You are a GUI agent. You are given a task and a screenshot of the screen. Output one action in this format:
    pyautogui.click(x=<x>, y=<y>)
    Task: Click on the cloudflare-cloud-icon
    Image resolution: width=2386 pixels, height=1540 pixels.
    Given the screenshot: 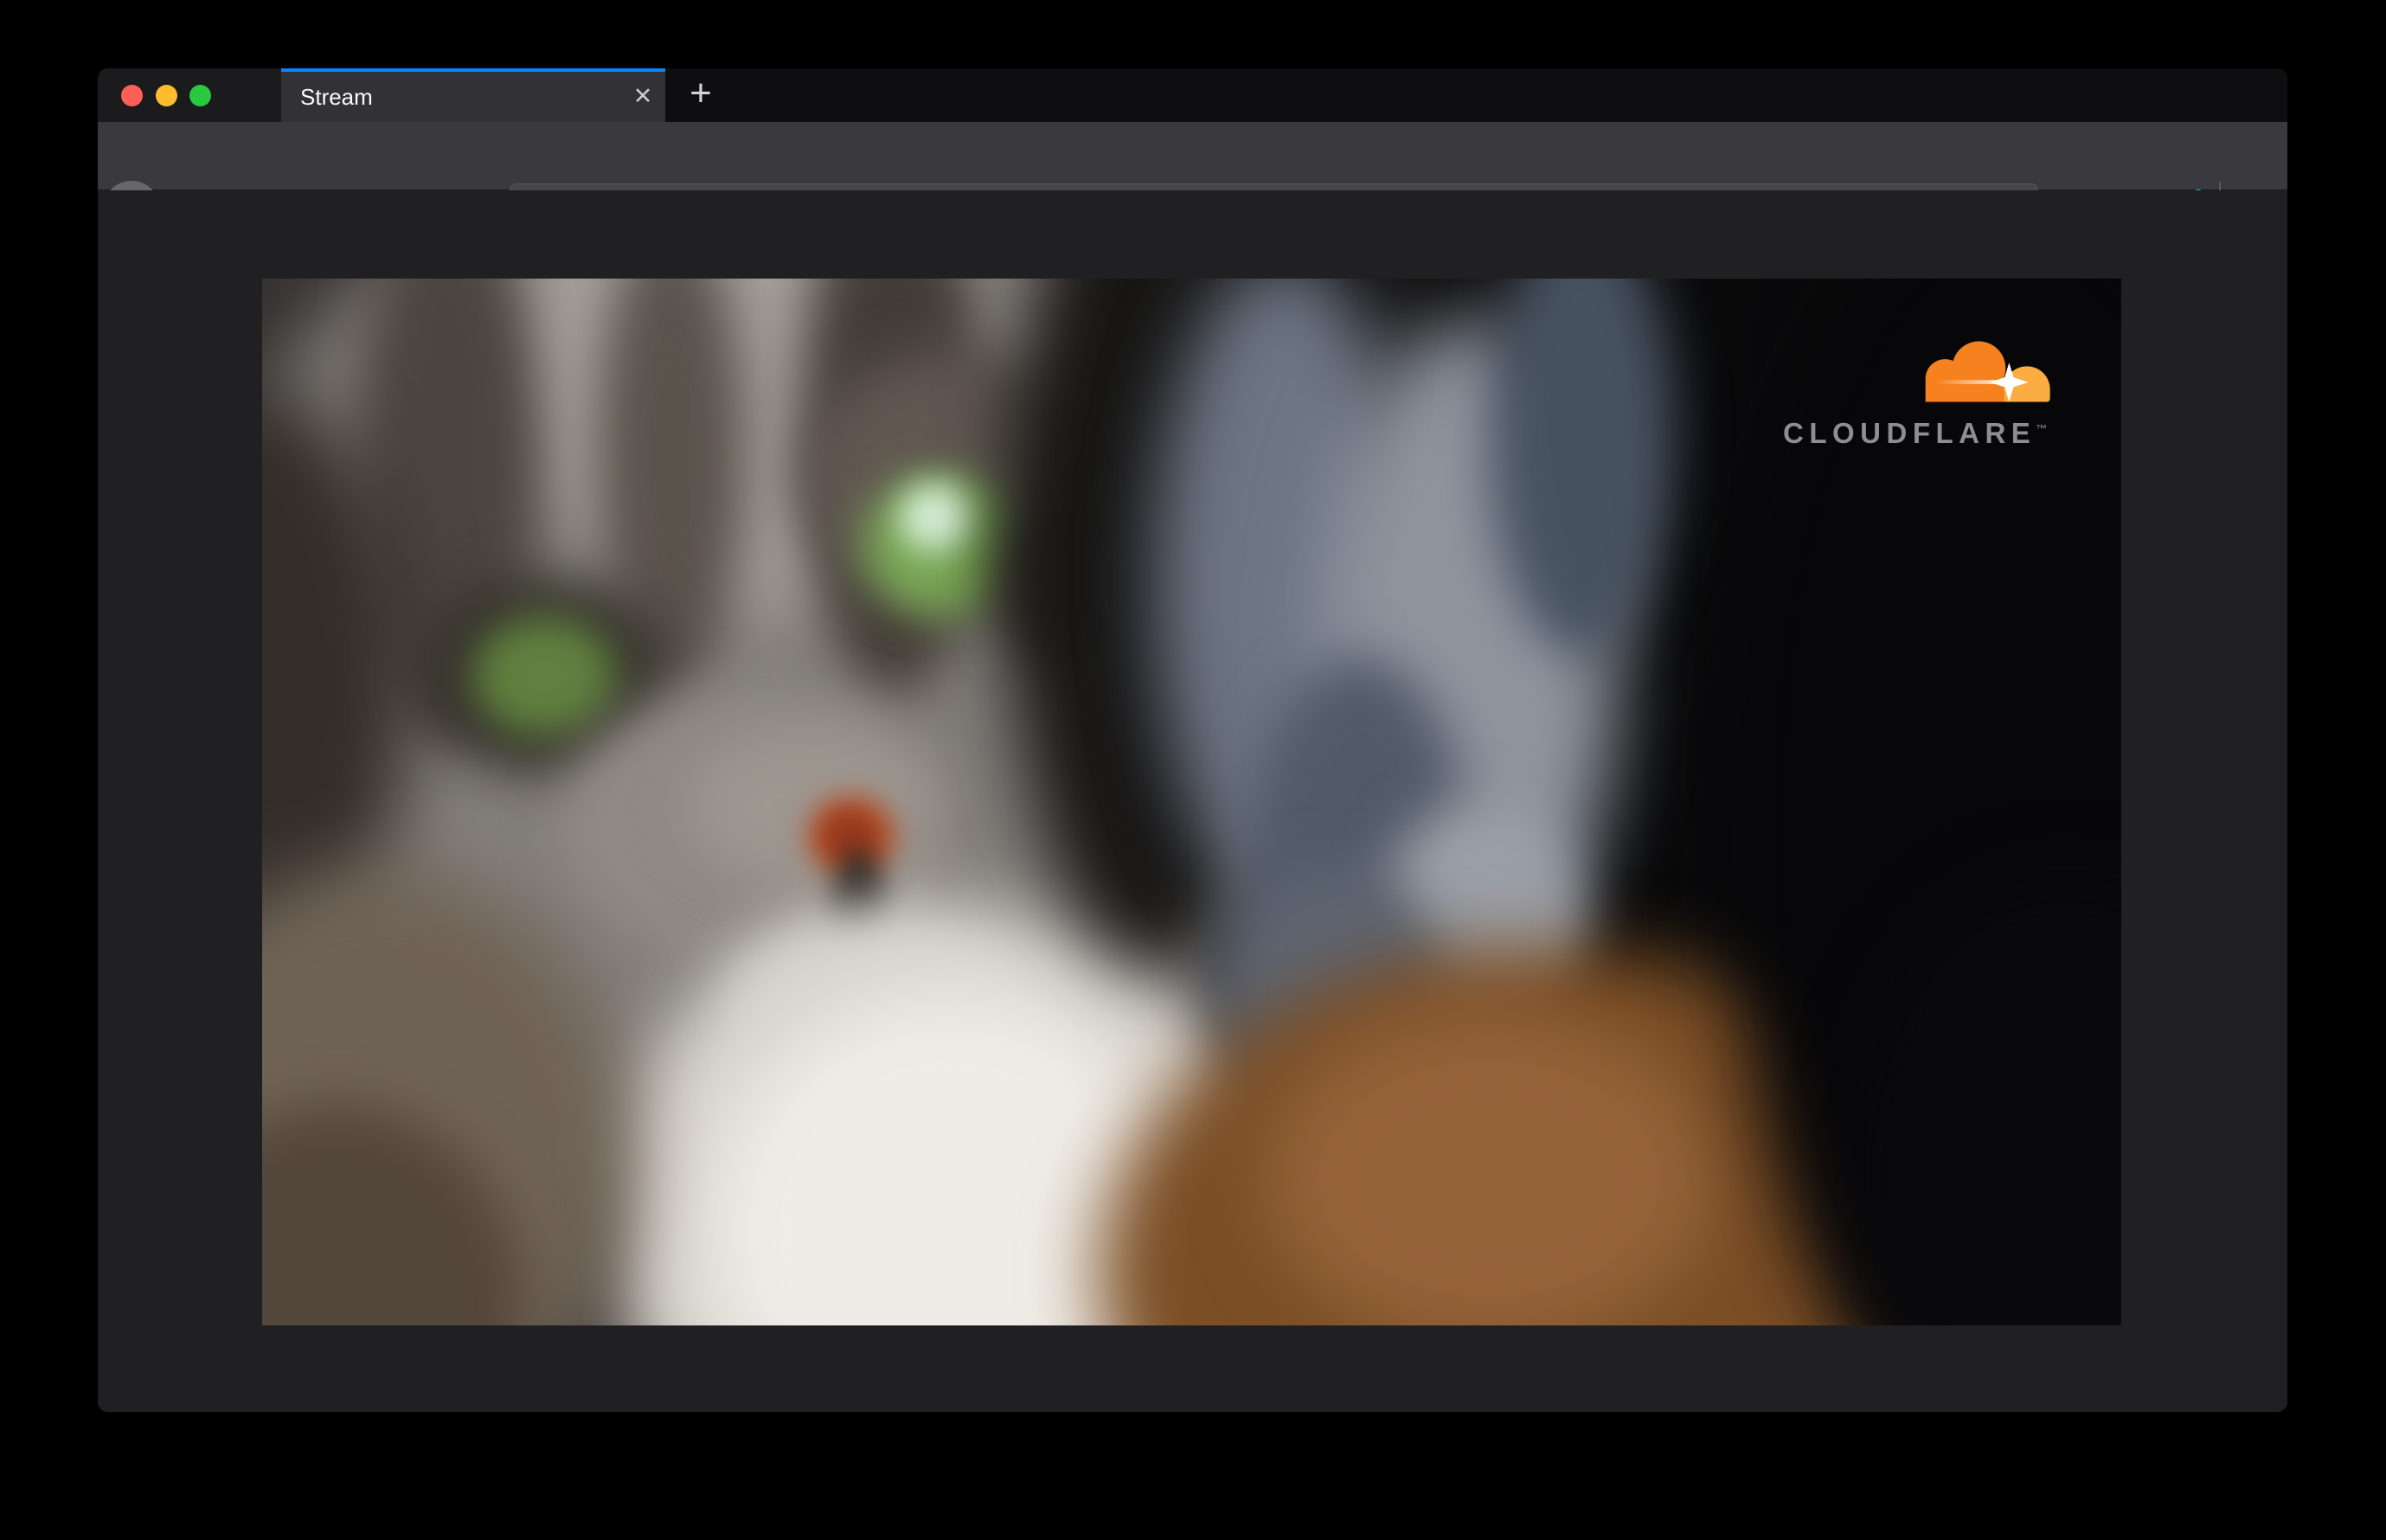 What is the action you would take?
    pyautogui.click(x=1987, y=371)
    